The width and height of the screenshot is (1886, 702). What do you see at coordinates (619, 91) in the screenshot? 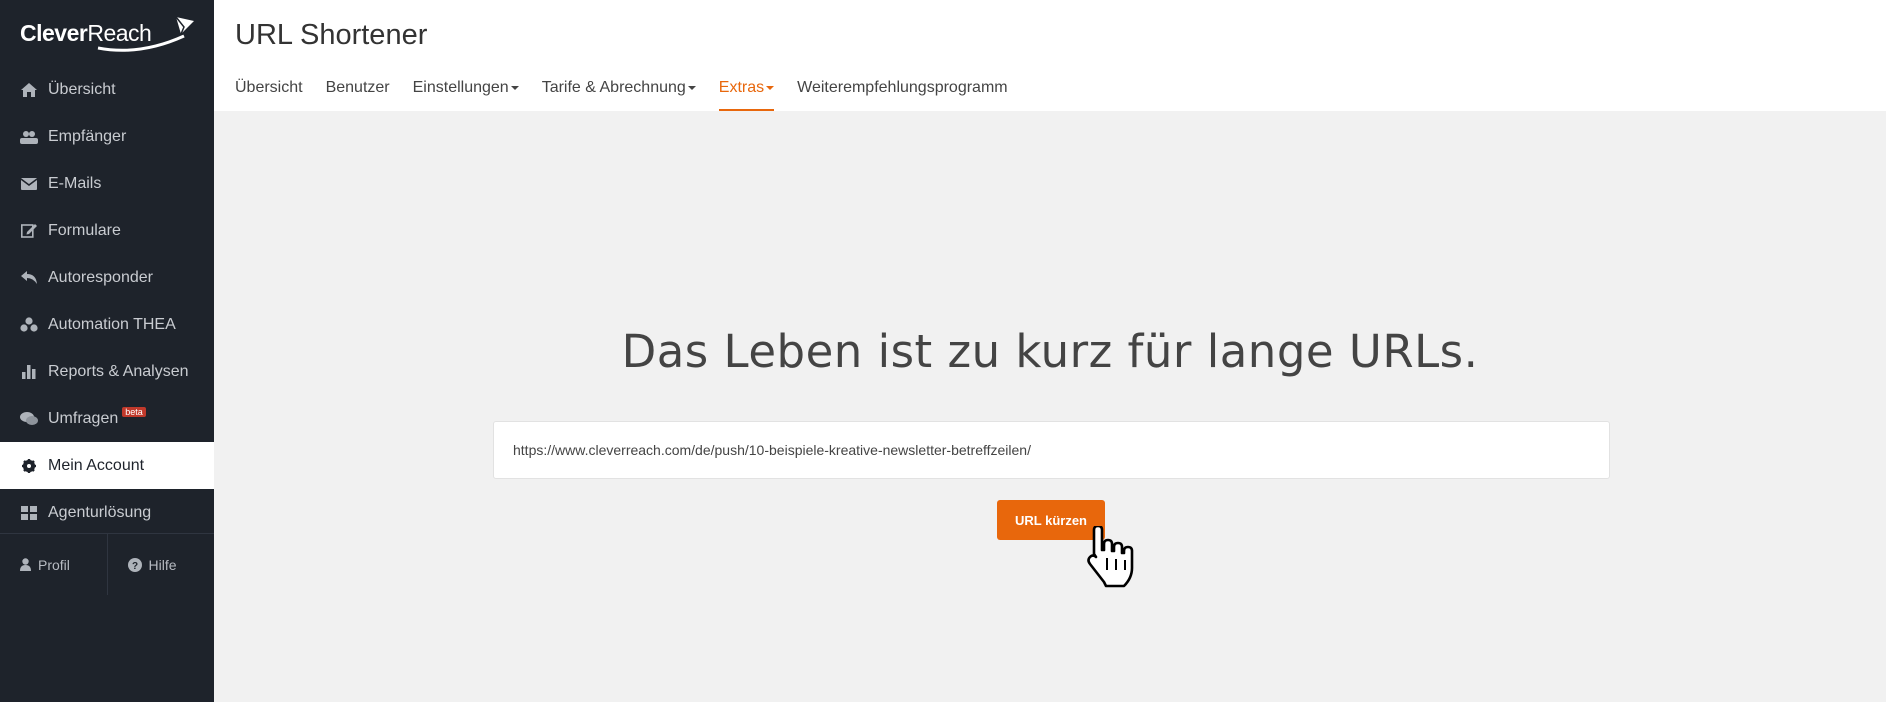
I see `tab-tarife: Tarife & Abrechnung` at bounding box center [619, 91].